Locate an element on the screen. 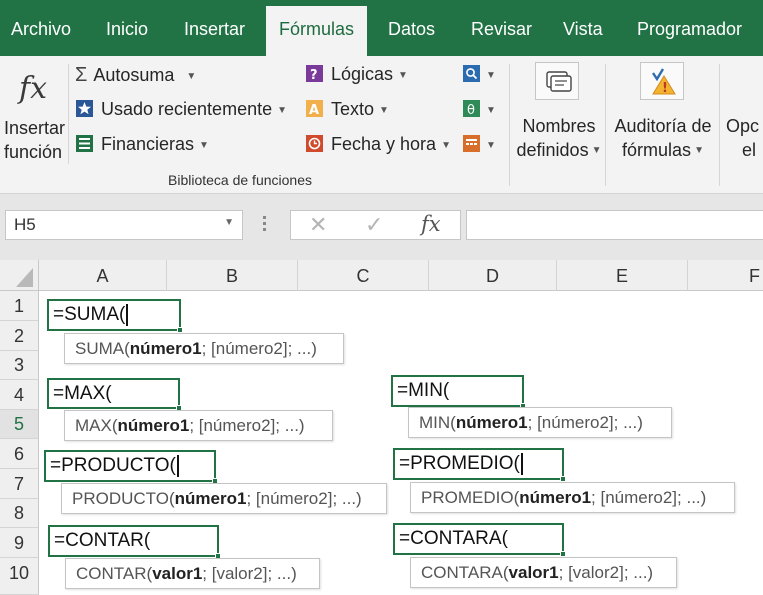 The image size is (763, 595). svg-text: θ is located at coordinates (471, 110).